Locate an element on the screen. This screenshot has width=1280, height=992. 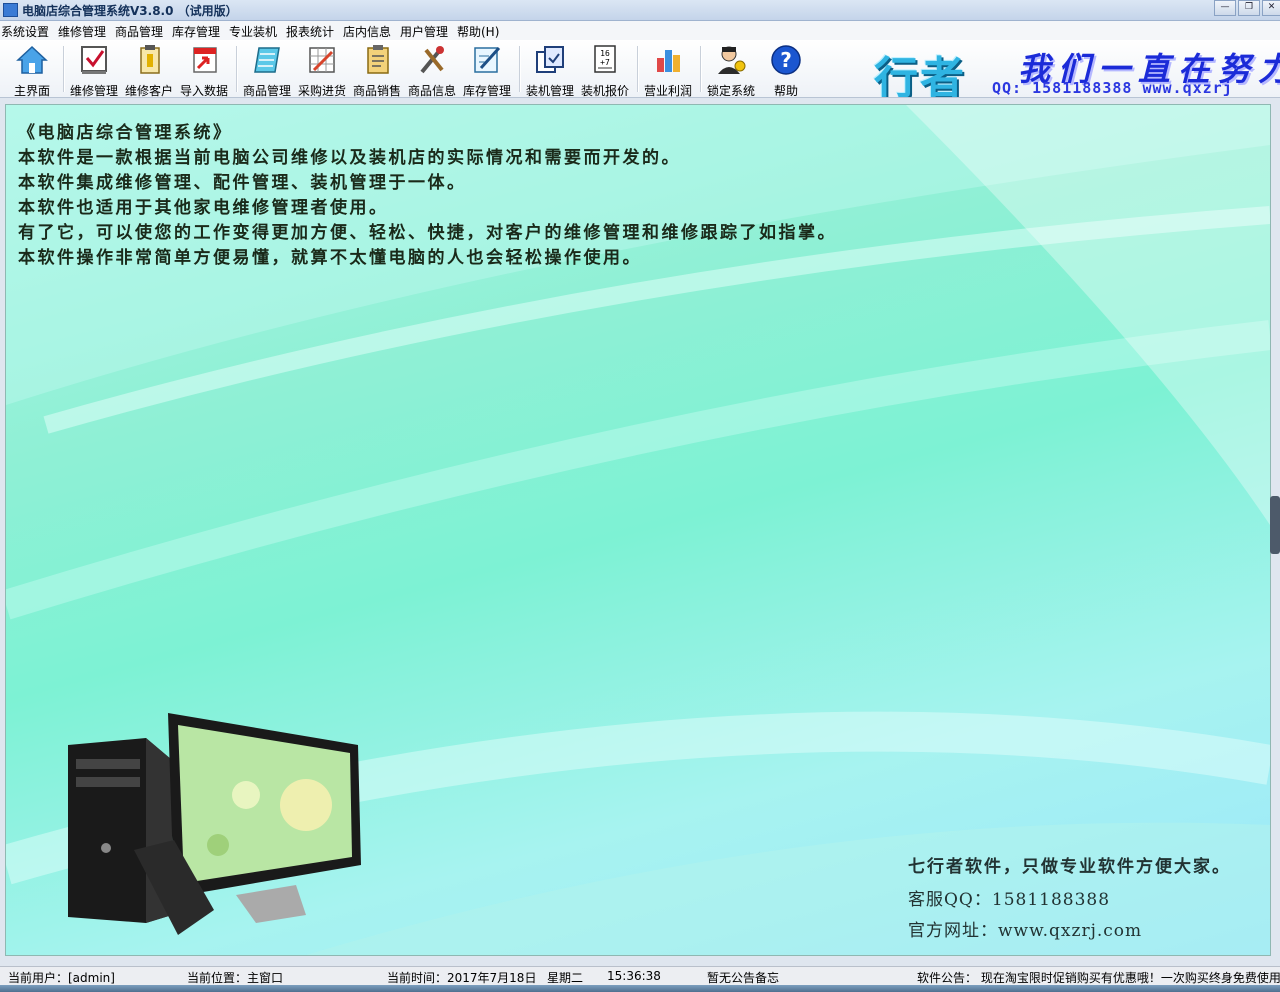
intro-line: 本软件集成维修管理、配件管理、装机管理于一体。 is located at coordinates (242, 183).